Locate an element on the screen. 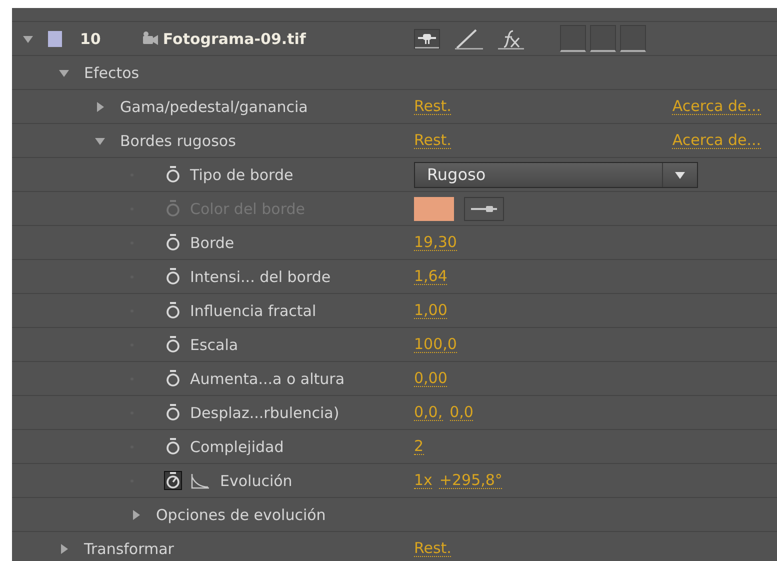 This screenshot has width=777, height=561. value-field: 100,0 is located at coordinates (435, 345).